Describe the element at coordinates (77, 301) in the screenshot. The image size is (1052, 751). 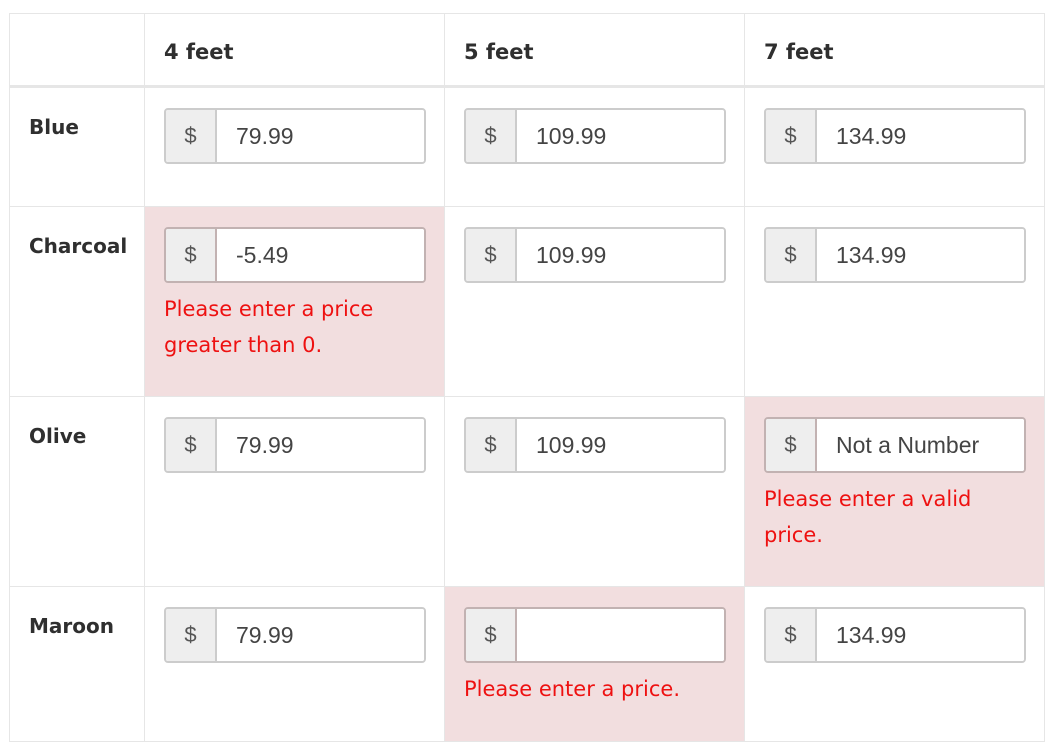
I see `row-label-charcoal: Charcoal` at that location.